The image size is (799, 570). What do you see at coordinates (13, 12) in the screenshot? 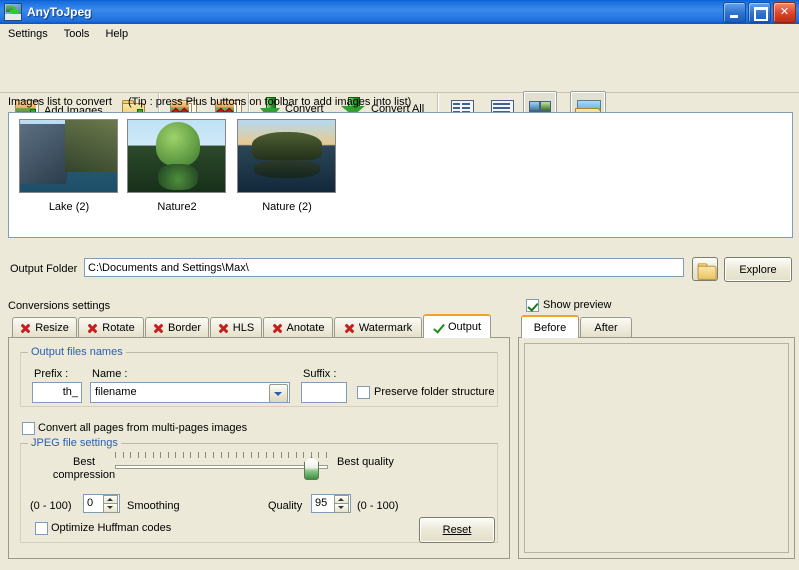
I see `app-icon` at bounding box center [13, 12].